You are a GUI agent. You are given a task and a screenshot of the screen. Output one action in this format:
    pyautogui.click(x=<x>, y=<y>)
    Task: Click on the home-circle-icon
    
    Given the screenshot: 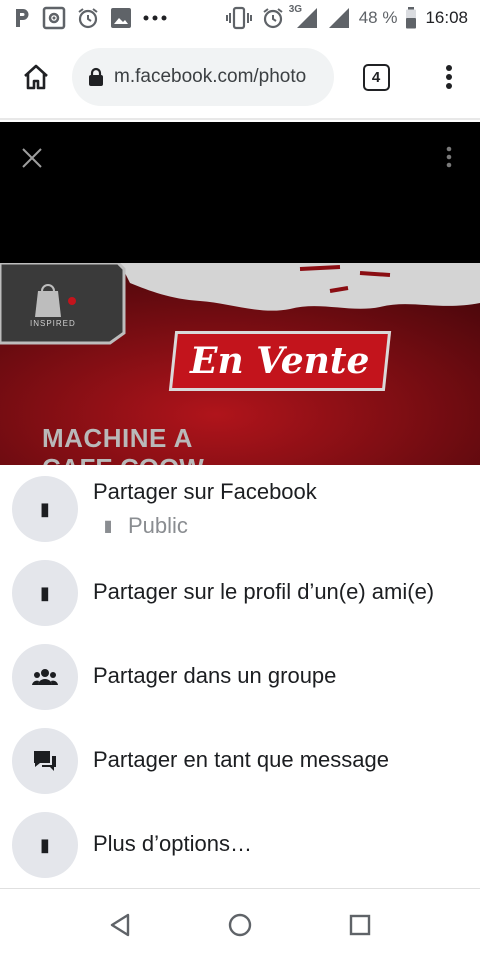 What is the action you would take?
    pyautogui.click(x=240, y=925)
    